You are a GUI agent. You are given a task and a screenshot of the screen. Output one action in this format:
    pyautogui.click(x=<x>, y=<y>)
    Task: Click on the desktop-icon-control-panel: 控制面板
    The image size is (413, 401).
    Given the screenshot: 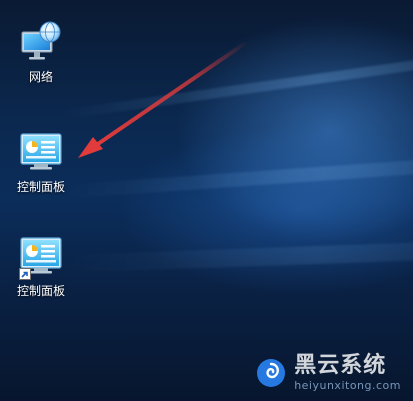 What is the action you would take?
    pyautogui.click(x=41, y=162)
    